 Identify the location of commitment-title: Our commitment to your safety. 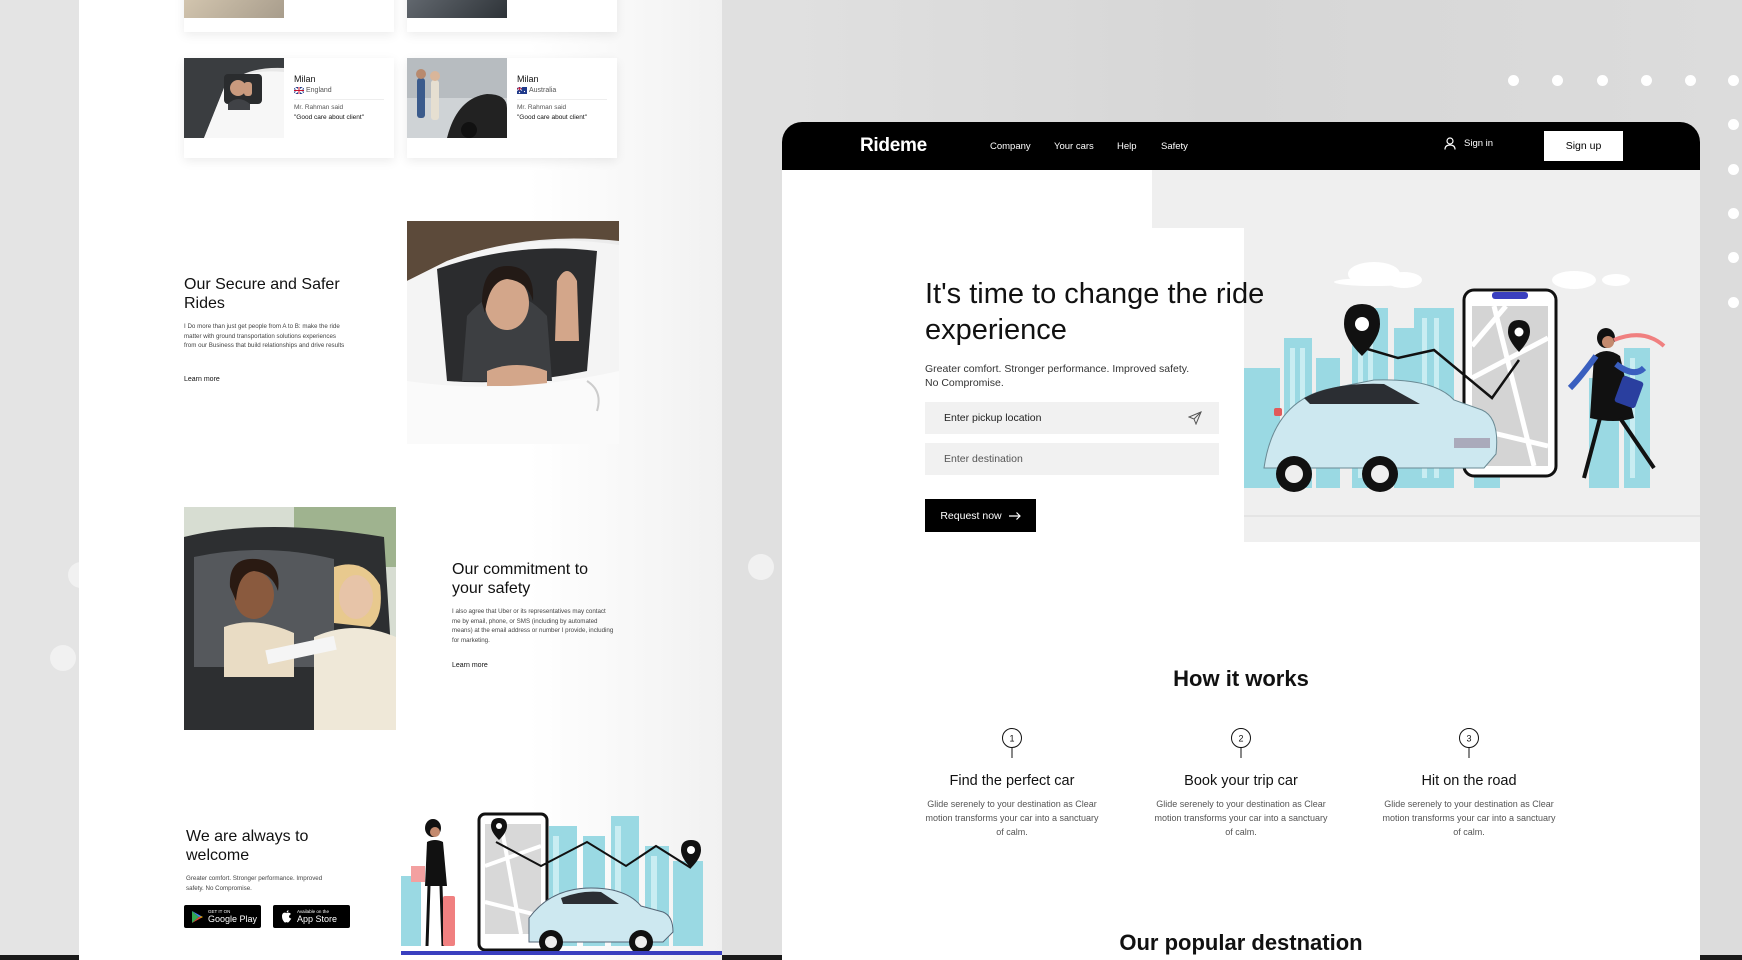
(520, 579).